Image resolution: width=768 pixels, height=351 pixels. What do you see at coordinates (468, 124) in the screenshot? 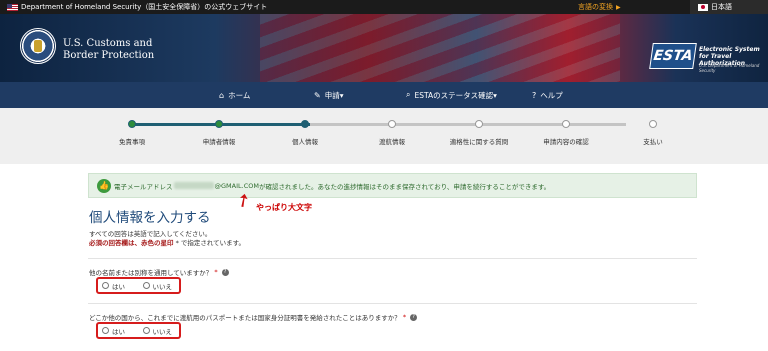
I see `progress-remaining-line` at bounding box center [468, 124].